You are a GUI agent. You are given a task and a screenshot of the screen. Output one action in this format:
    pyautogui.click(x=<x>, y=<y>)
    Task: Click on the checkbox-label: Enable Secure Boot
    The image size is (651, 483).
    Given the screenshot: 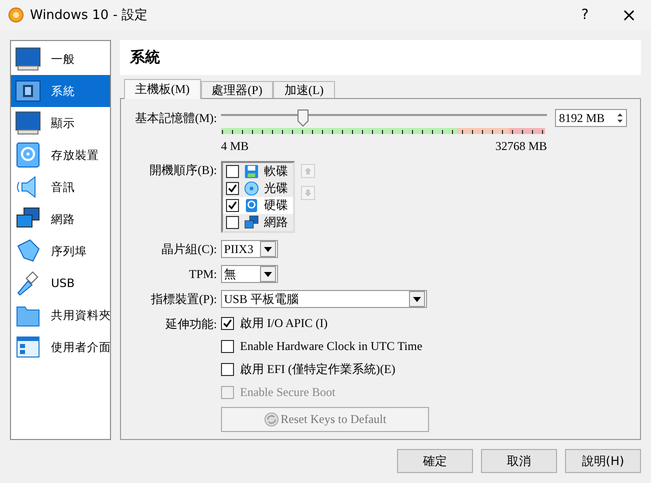 What is the action you would take?
    pyautogui.click(x=288, y=392)
    